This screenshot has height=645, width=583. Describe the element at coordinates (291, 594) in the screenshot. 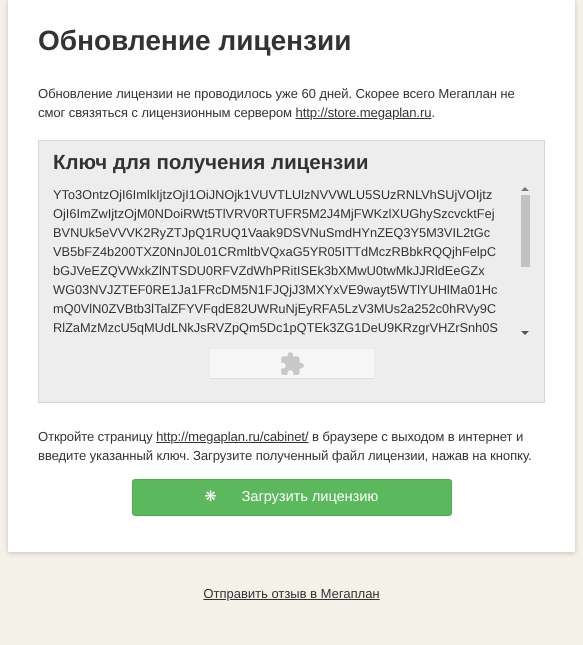

I see `feedback-link: Отправить отзыв в Мегаплан` at that location.